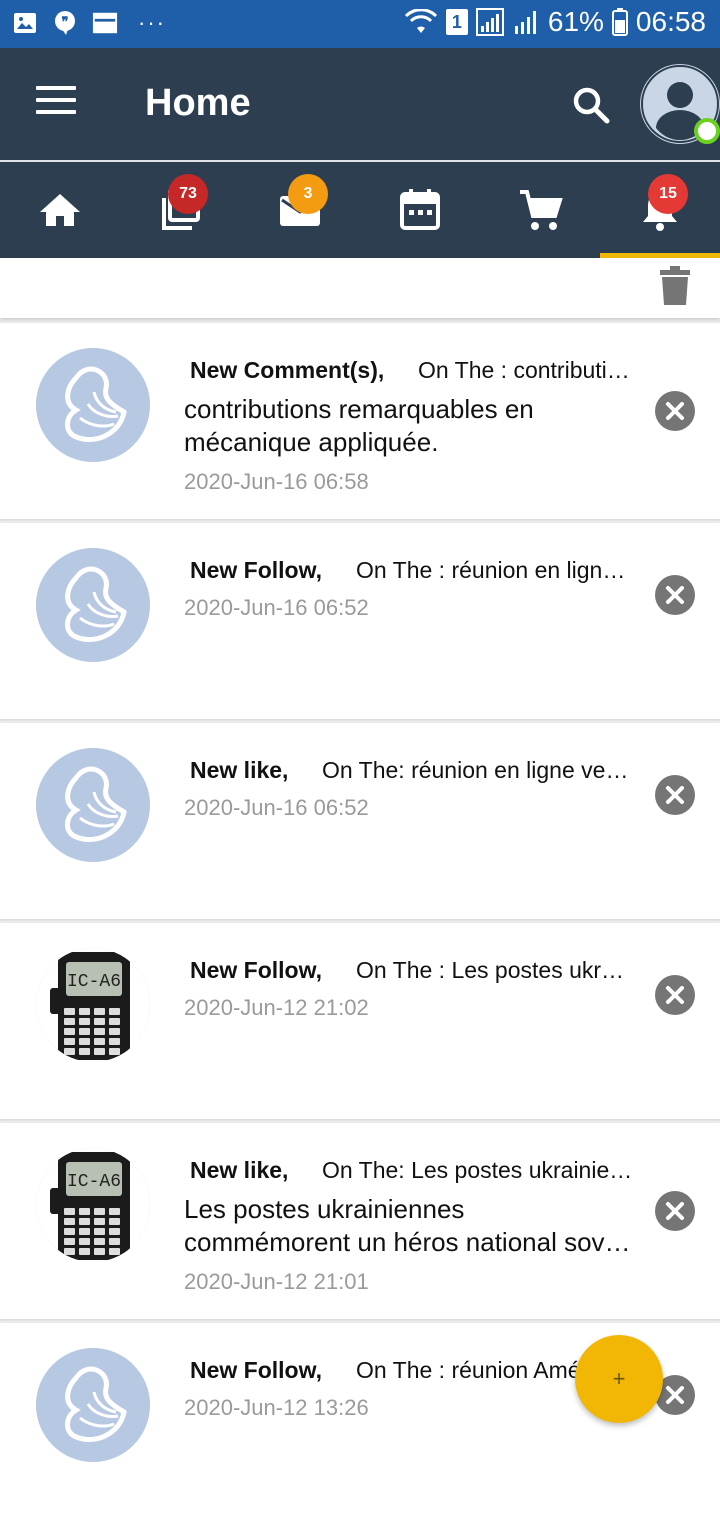 The height and width of the screenshot is (1519, 720). I want to click on delete-all-button, so click(675, 285).